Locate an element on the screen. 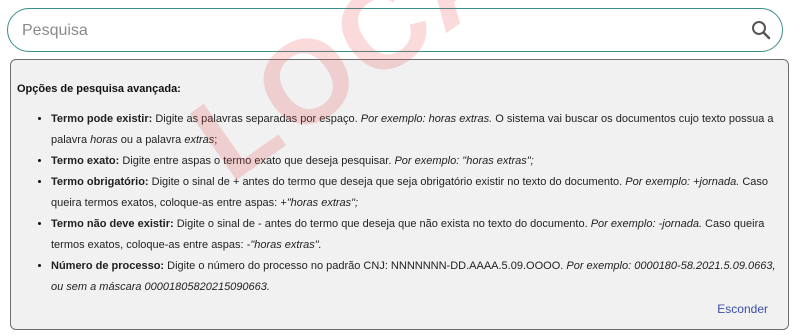 The image size is (800, 336). search-icon is located at coordinates (761, 30).